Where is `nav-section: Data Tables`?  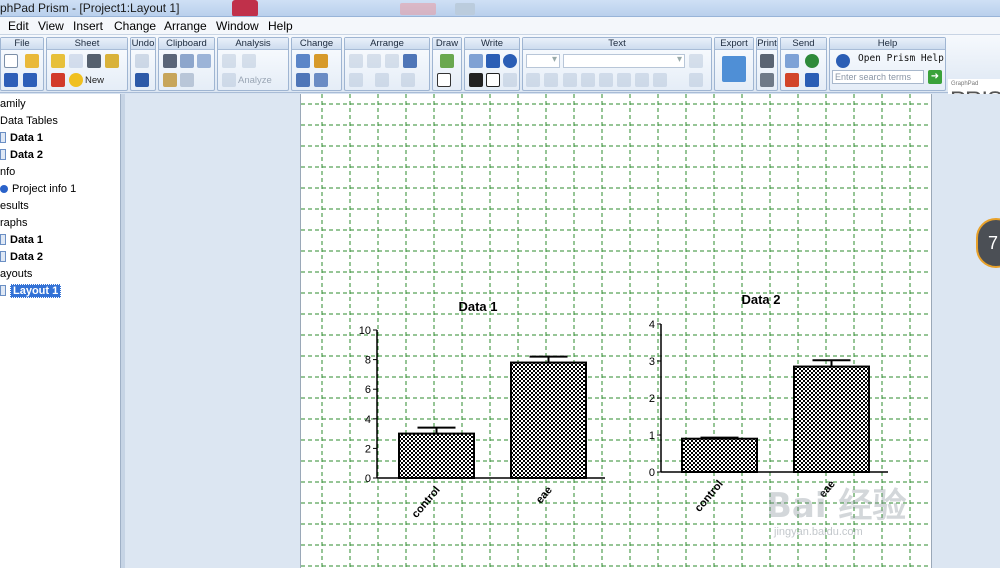 nav-section: Data Tables is located at coordinates (29, 121).